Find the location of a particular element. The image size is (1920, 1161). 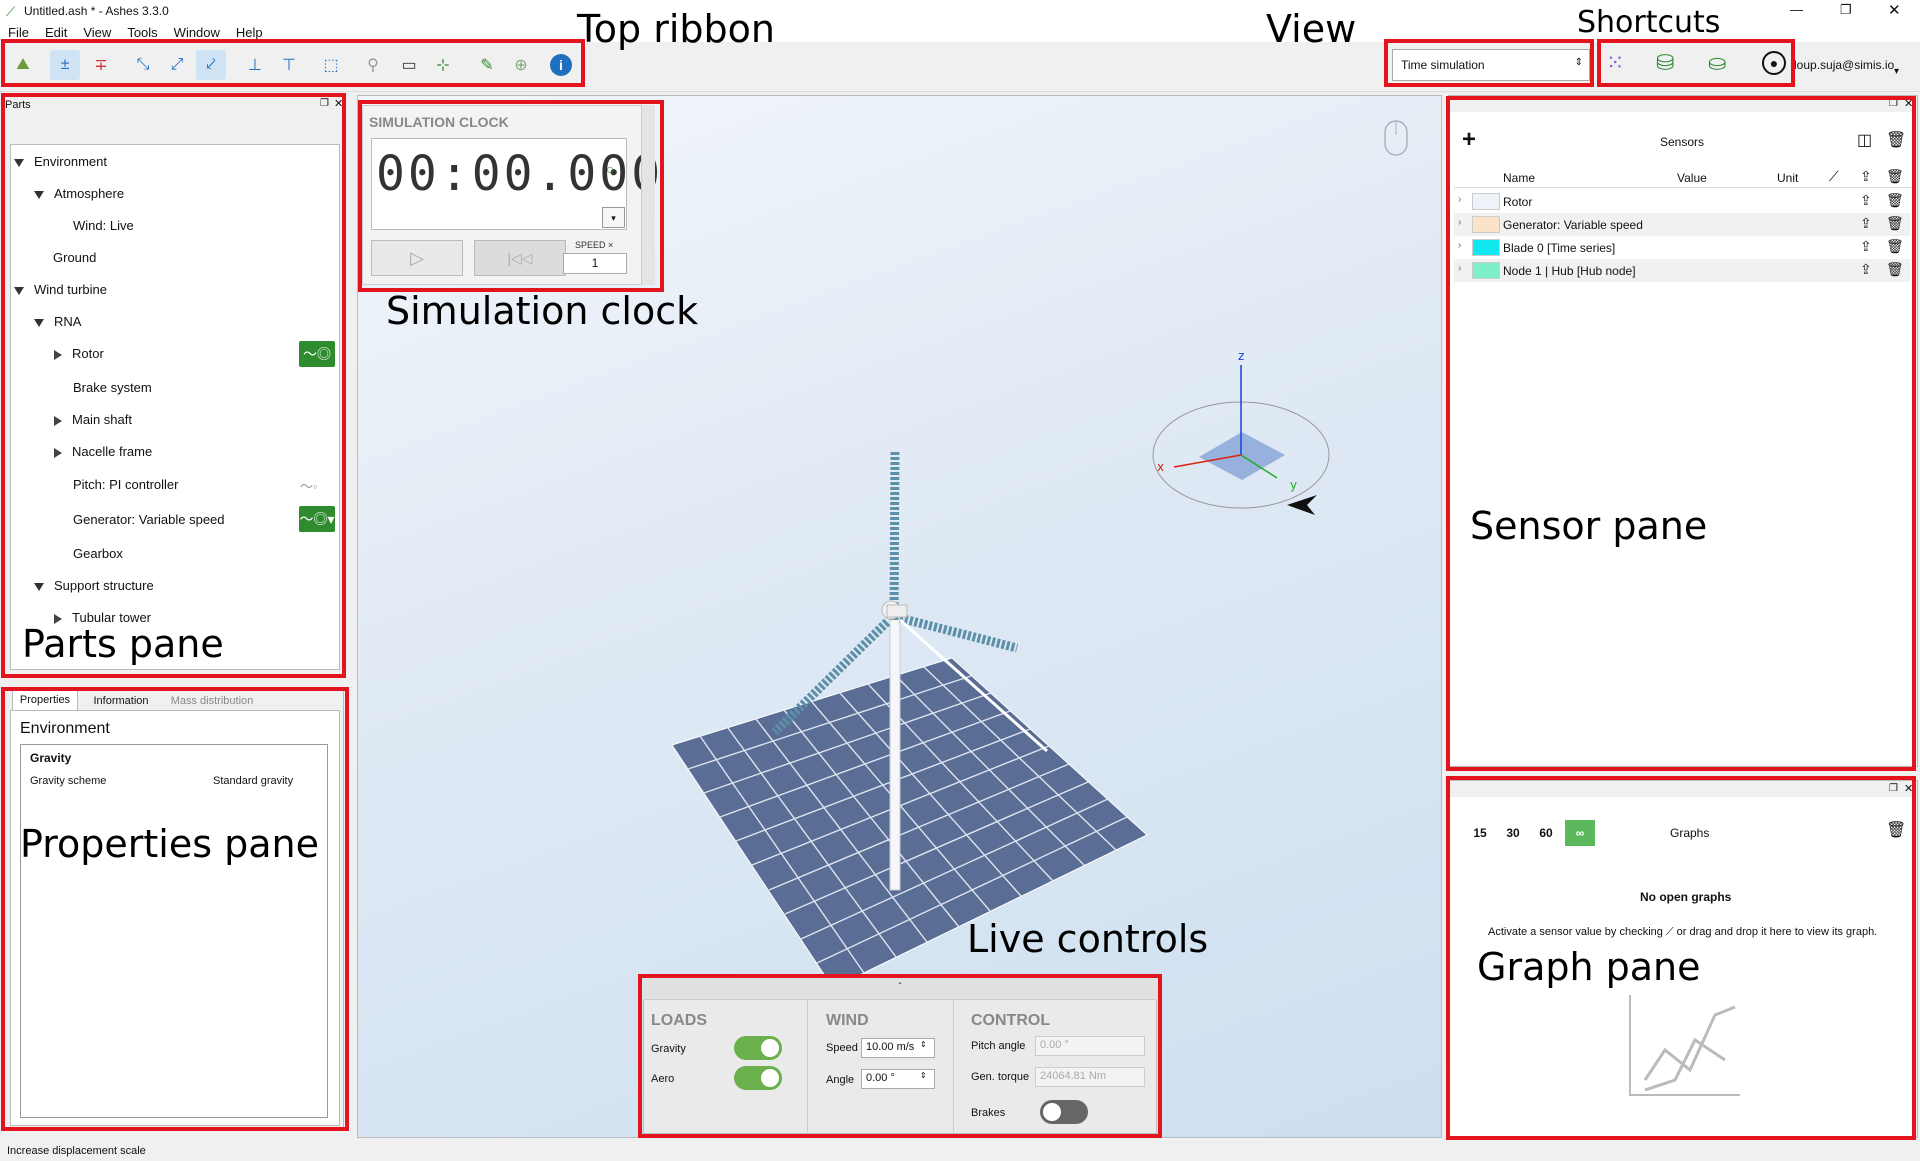

sensor-row: › Rotor ⇪ 🗑 is located at coordinates (1682, 201).